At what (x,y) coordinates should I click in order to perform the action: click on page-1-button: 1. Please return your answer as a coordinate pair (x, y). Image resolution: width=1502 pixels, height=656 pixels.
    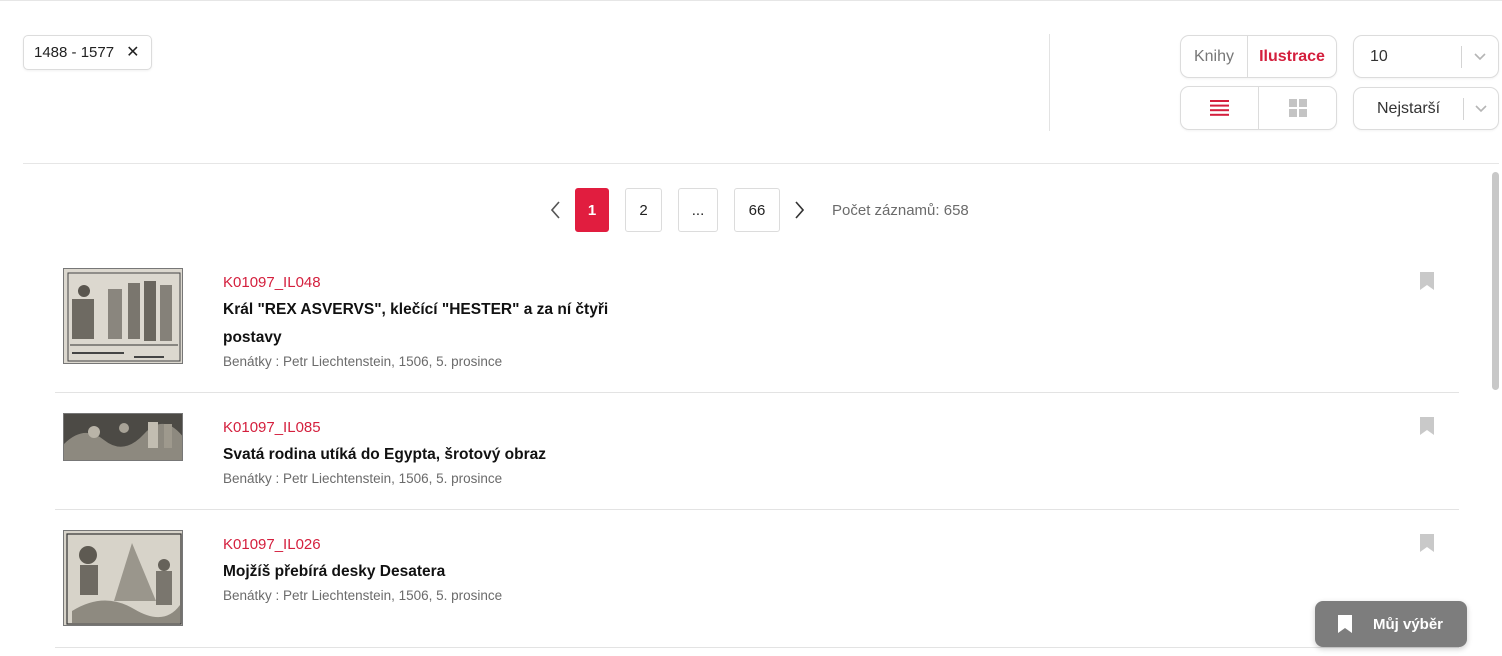
    Looking at the image, I should click on (592, 210).